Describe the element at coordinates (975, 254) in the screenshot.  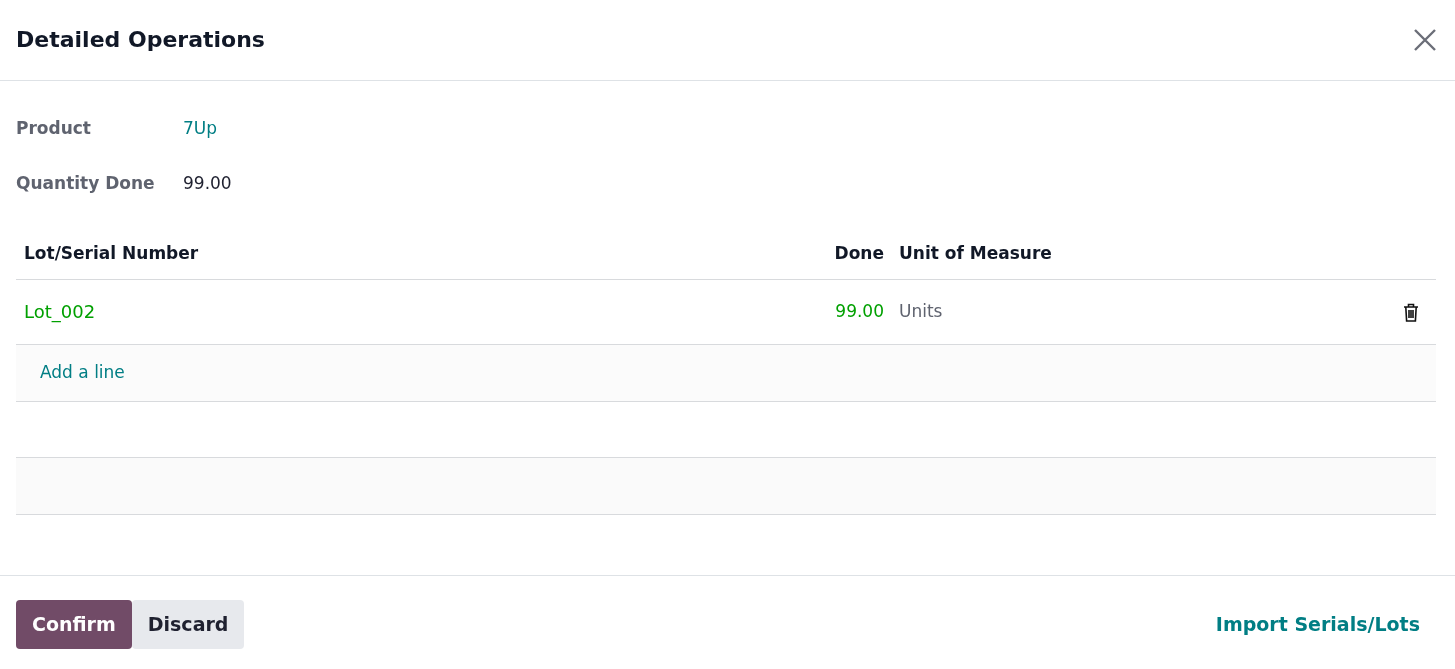
I see `column-header: Unit of Measure` at that location.